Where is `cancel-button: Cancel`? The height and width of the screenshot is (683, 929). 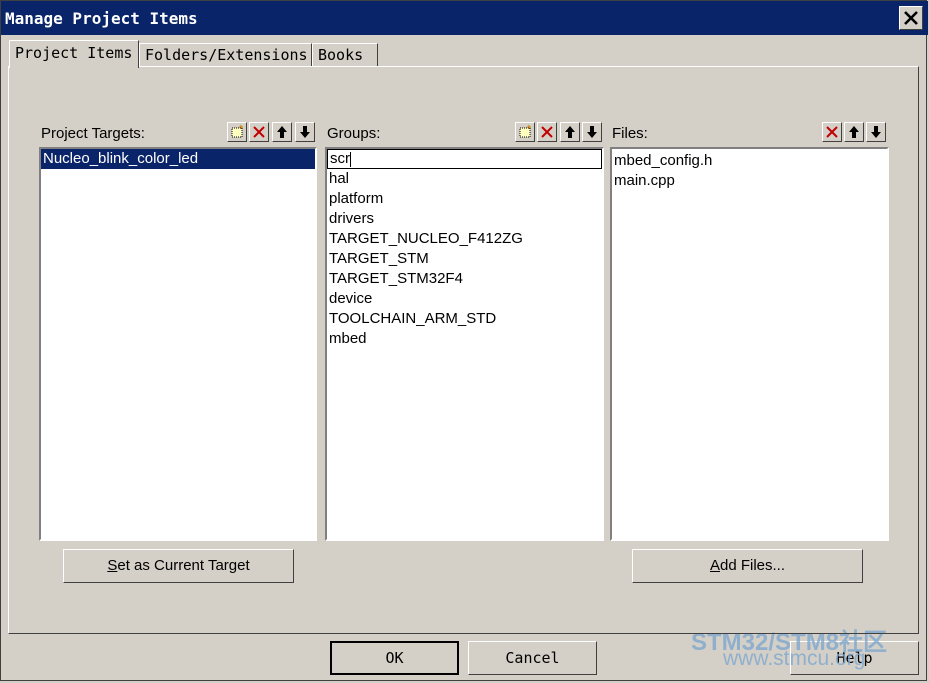
cancel-button: Cancel is located at coordinates (532, 658).